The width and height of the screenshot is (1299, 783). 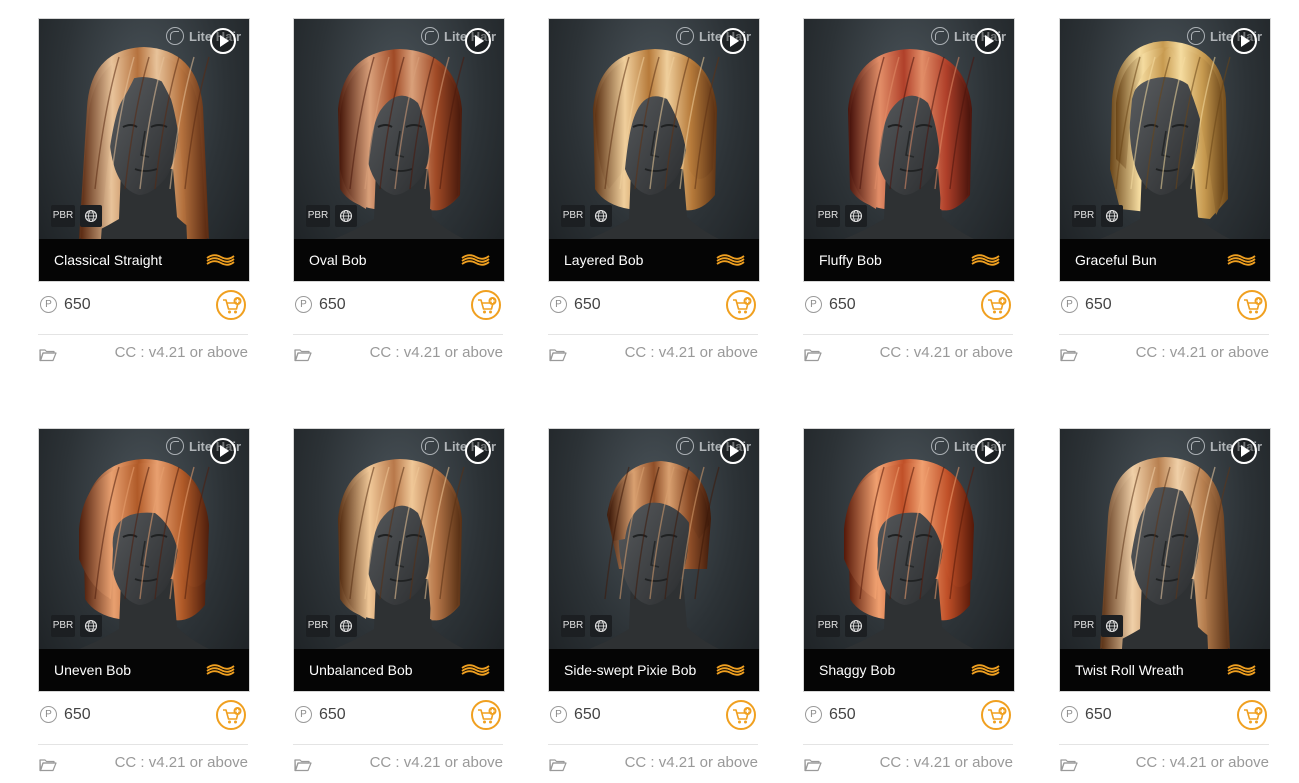 I want to click on product-name-bar: Shaggy Bob, so click(x=909, y=670).